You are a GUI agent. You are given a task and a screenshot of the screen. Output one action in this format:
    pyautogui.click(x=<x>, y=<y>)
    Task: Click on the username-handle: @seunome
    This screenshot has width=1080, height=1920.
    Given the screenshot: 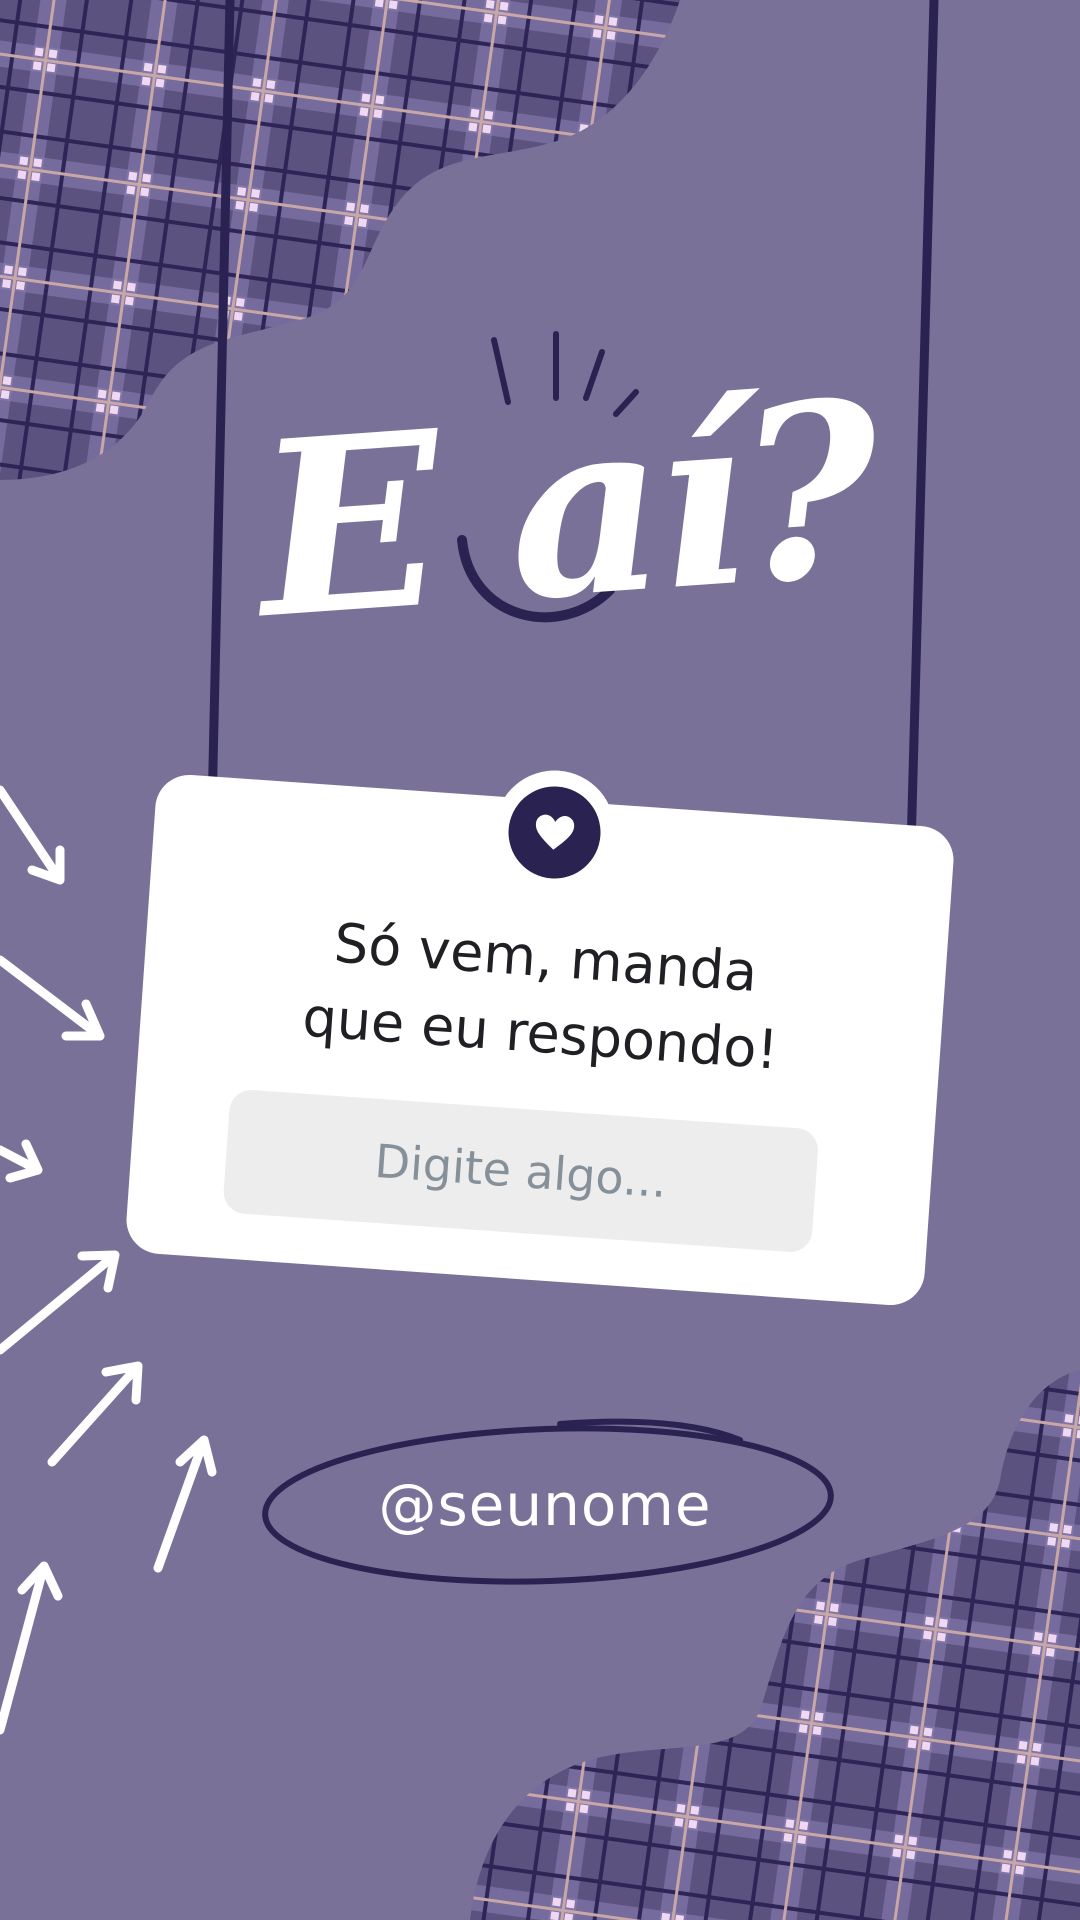 What is the action you would take?
    pyautogui.click(x=545, y=1505)
    